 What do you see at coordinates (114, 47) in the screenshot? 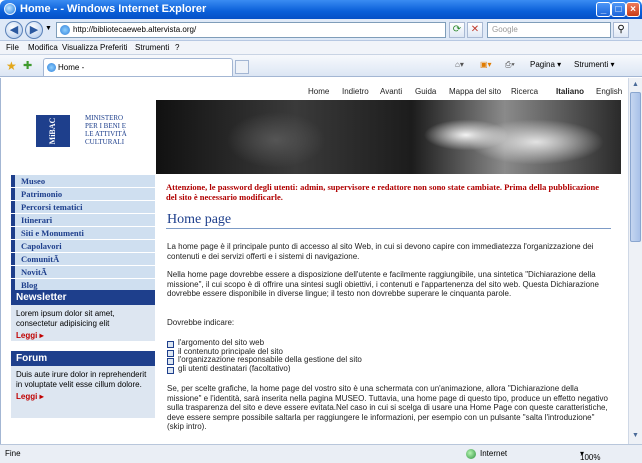
I see `menu-preferiti: Preferiti` at bounding box center [114, 47].